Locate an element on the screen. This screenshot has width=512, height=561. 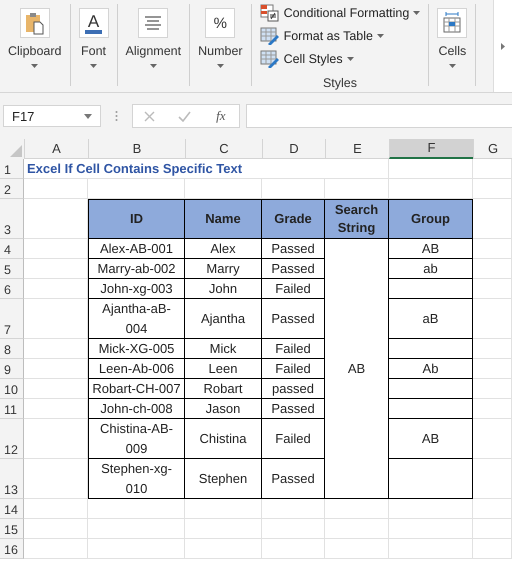
column-header: D is located at coordinates (293, 149).